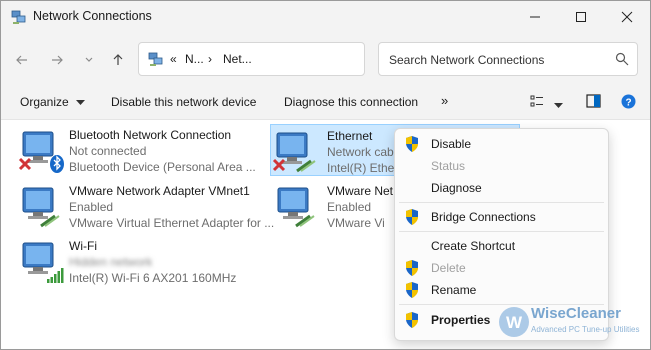 The height and width of the screenshot is (350, 651). Describe the element at coordinates (622, 59) in the screenshot. I see `search-icon` at that location.